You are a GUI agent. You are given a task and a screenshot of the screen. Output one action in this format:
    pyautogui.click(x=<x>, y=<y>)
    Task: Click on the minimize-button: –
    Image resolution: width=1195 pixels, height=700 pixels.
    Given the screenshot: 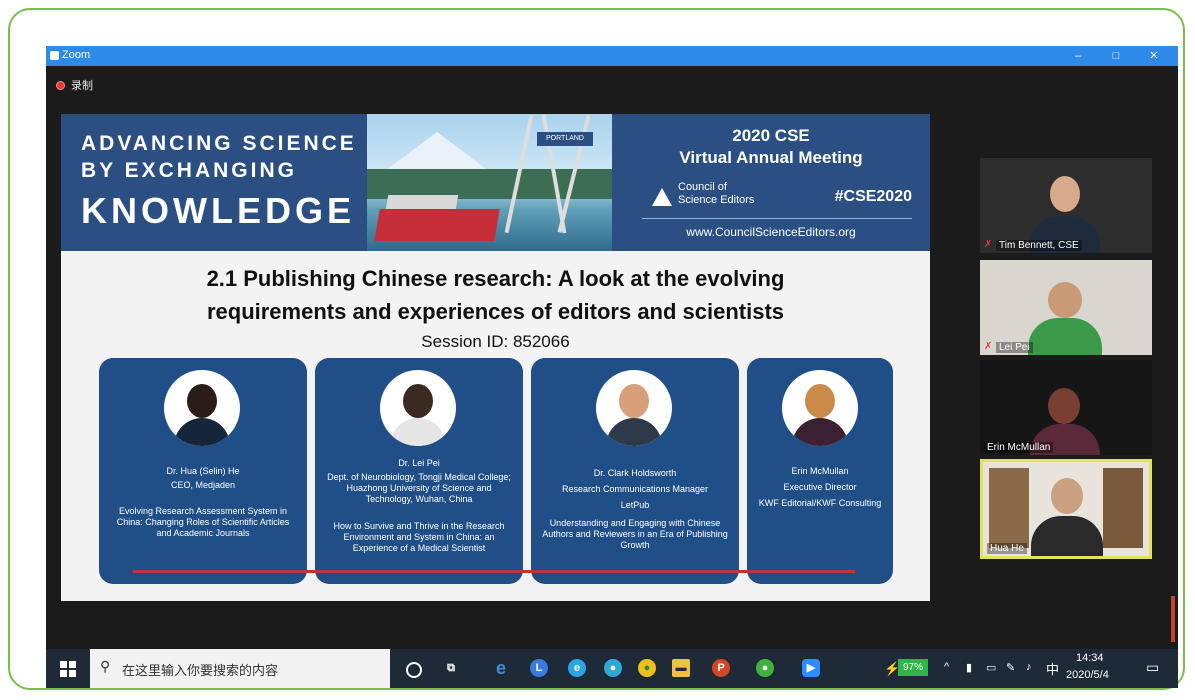 What is the action you would take?
    pyautogui.click(x=1078, y=56)
    